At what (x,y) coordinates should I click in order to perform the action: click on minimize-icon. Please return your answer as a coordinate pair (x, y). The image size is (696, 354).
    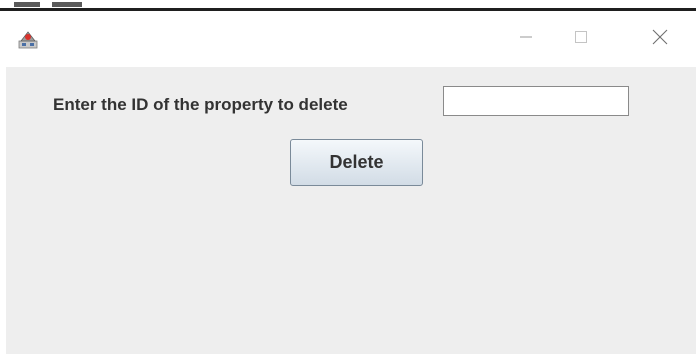
    Looking at the image, I should click on (526, 39).